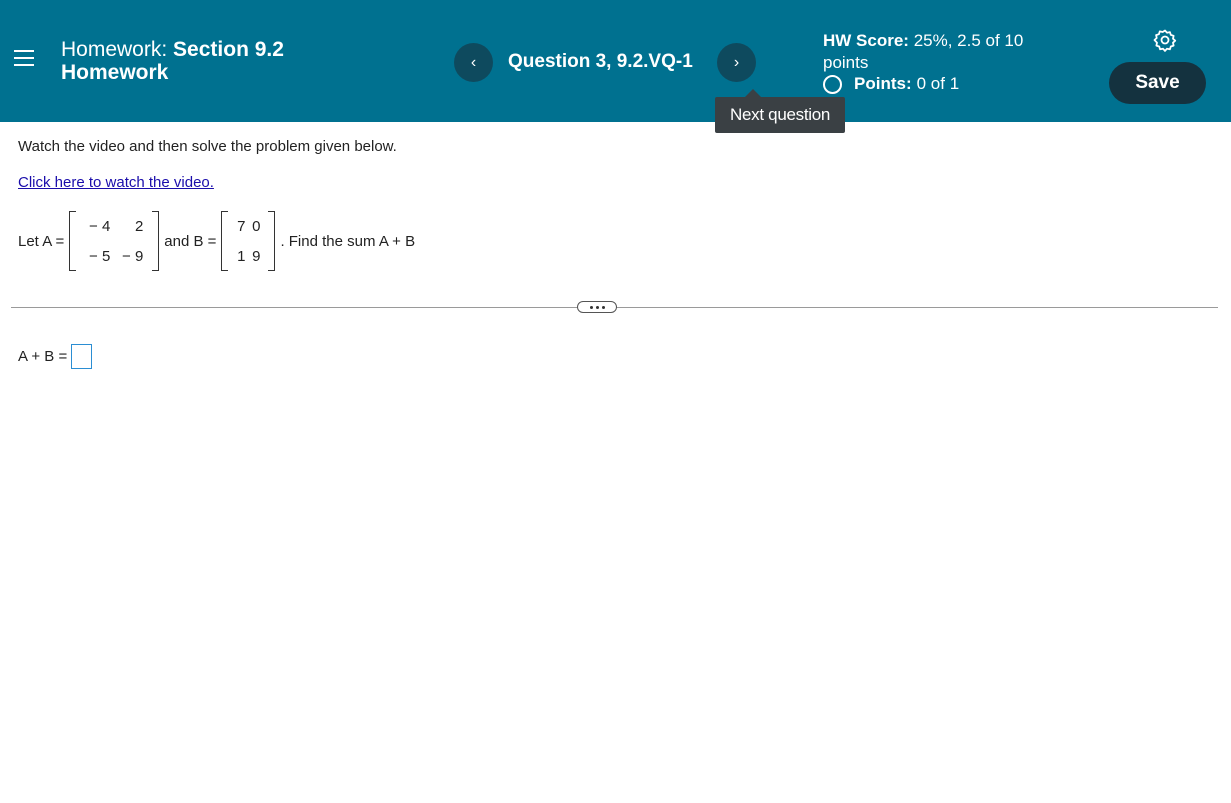 The image size is (1231, 803). I want to click on title-prefix: Homework:, so click(114, 49).